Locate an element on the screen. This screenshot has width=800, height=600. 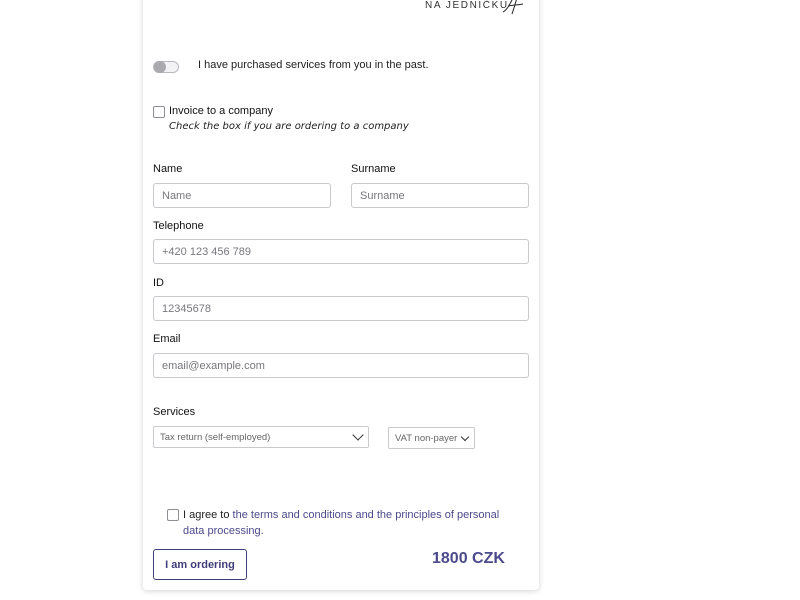
name-label: Name is located at coordinates (168, 169).